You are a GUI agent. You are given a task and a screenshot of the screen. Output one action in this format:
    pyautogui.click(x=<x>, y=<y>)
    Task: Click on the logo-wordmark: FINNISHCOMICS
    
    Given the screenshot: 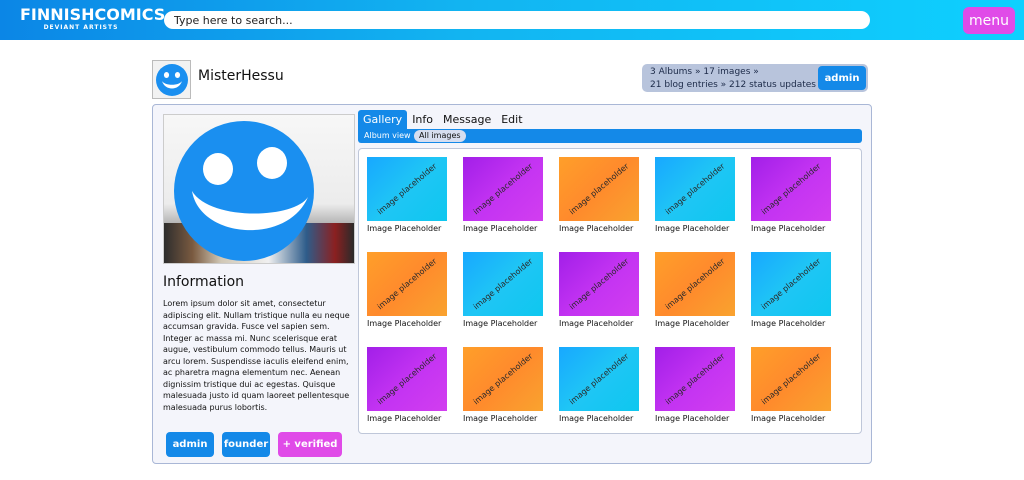 What is the action you would take?
    pyautogui.click(x=93, y=14)
    